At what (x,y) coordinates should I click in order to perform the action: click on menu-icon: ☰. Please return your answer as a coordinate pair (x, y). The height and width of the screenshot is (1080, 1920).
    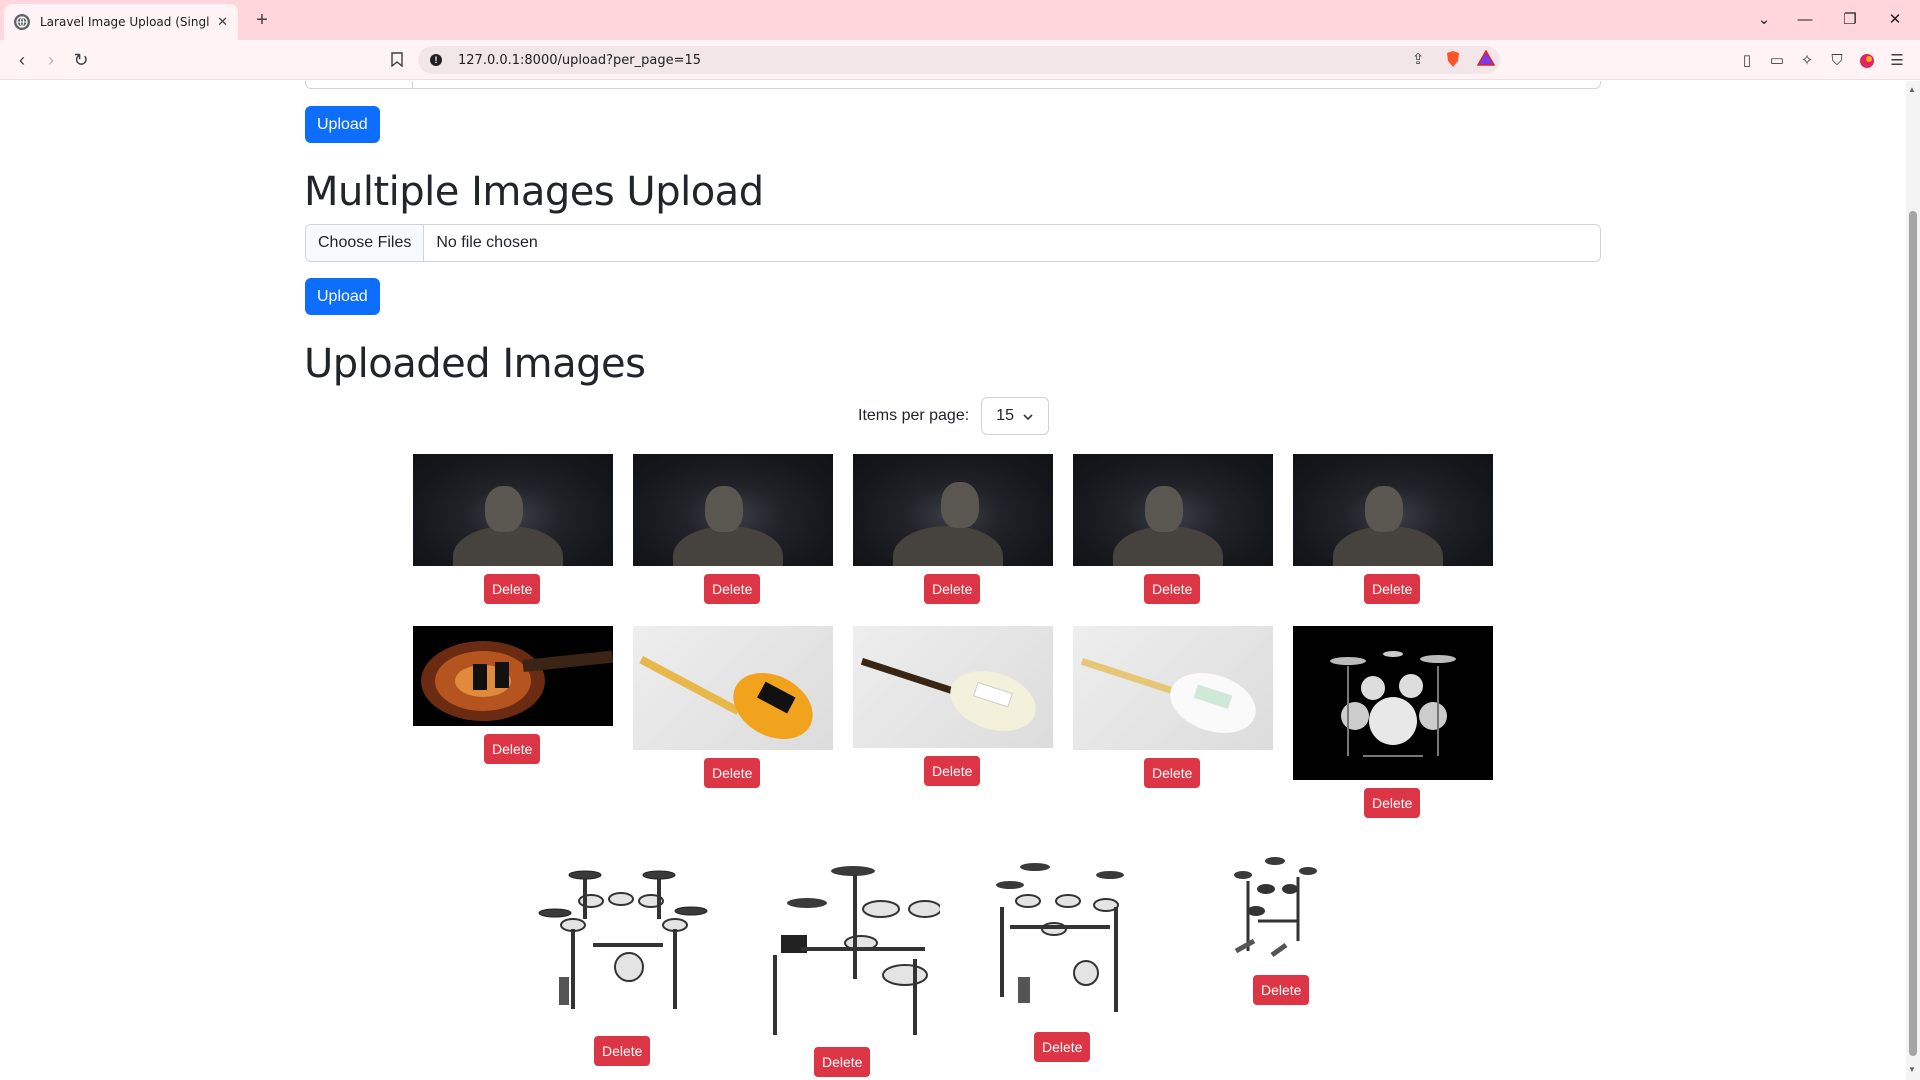
    Looking at the image, I should click on (1897, 61).